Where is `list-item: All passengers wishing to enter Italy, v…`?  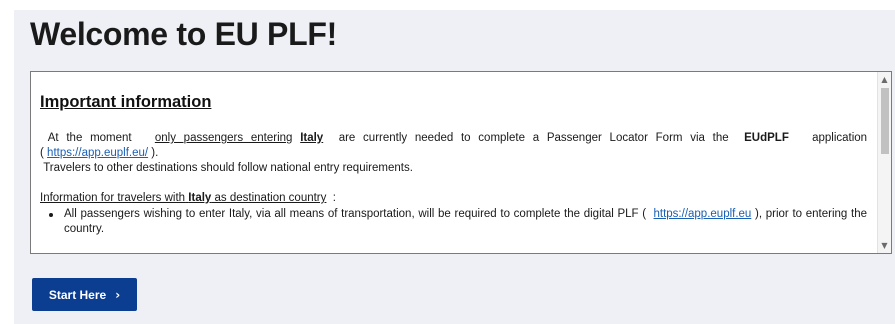 list-item: All passengers wishing to enter Italy, v… is located at coordinates (453, 222).